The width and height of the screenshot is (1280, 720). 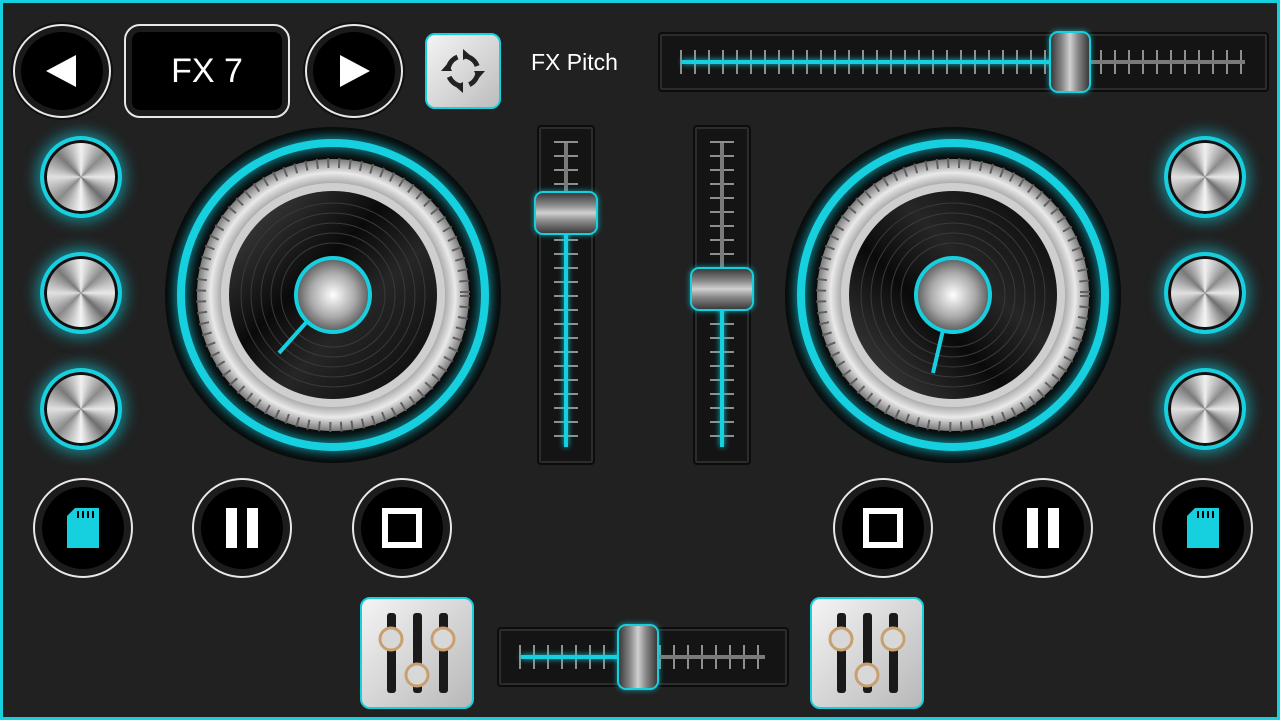 I want to click on left-turntable, so click(x=333, y=295).